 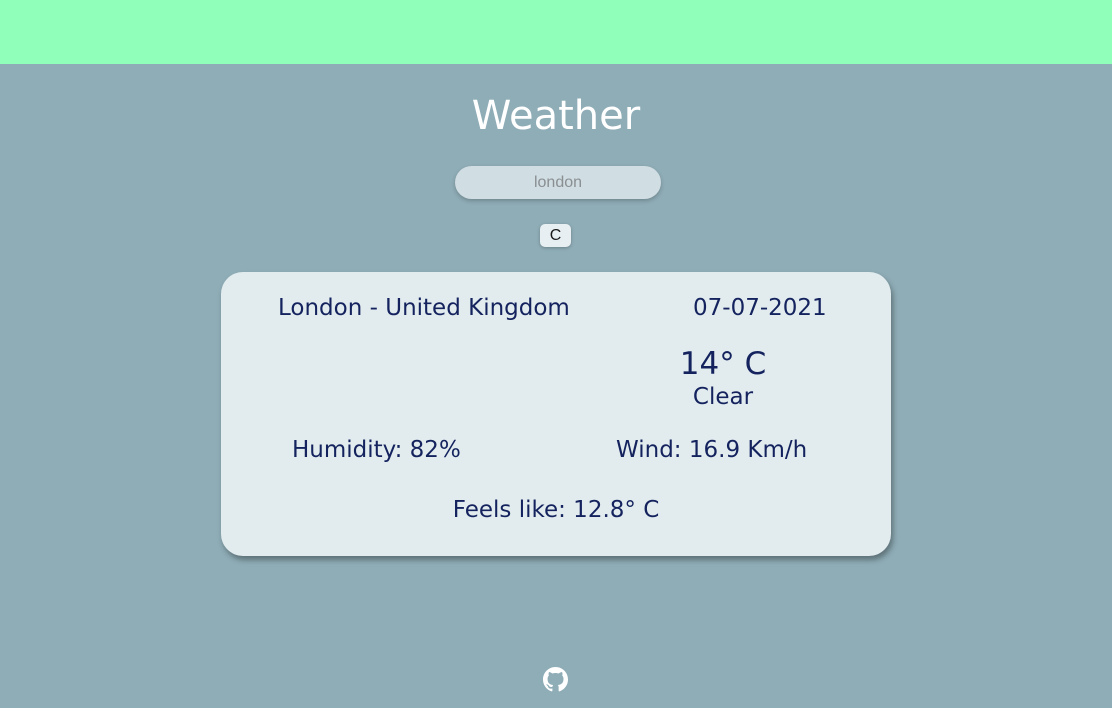 I want to click on page-title: Weather, so click(x=556, y=116).